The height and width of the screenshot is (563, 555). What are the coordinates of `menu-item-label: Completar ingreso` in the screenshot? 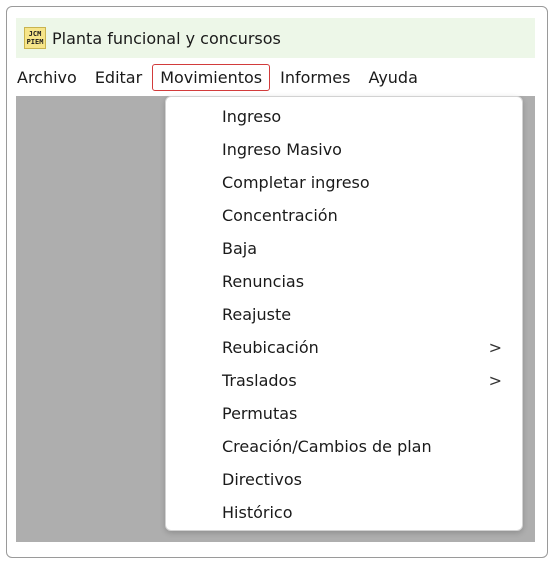 It's located at (296, 182).